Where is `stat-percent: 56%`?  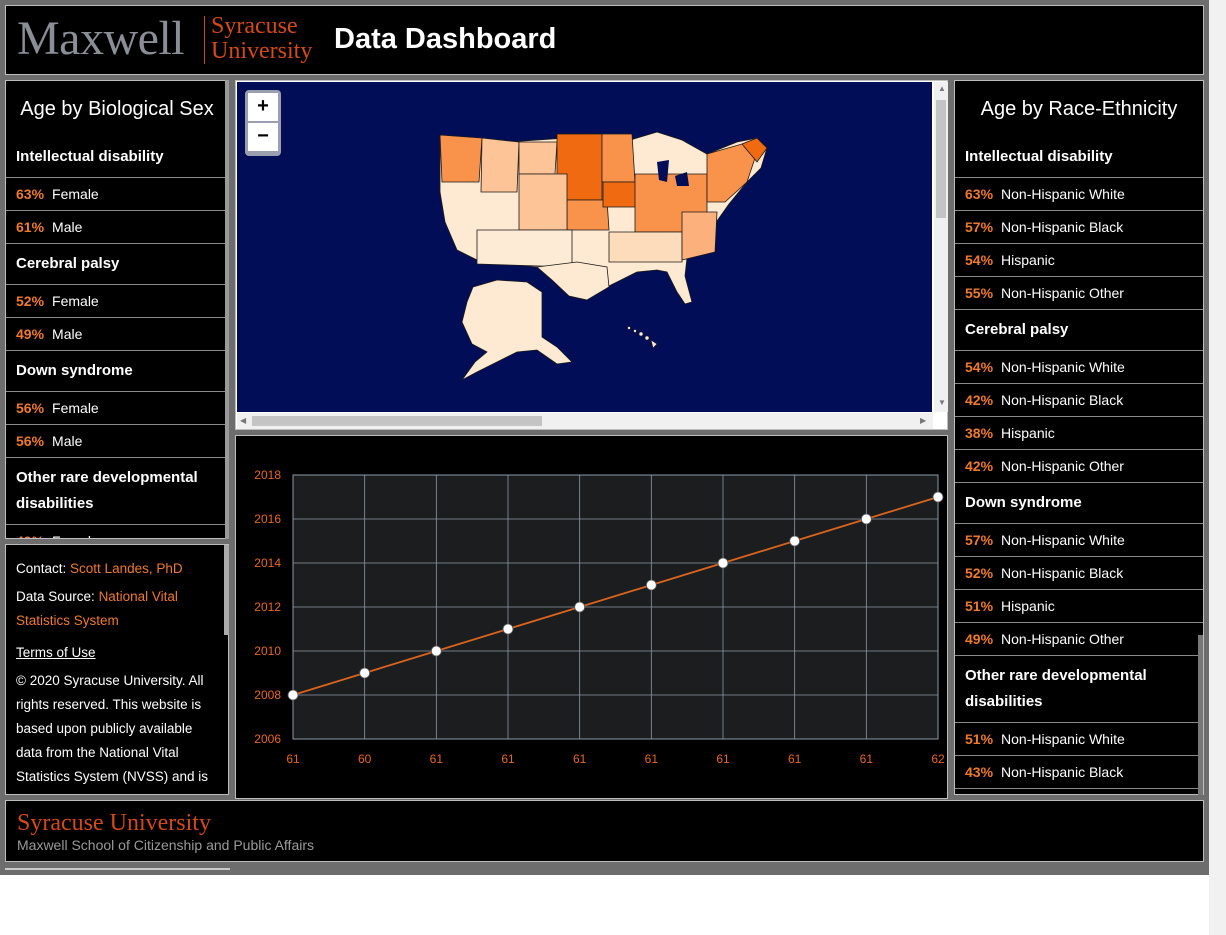
stat-percent: 56% is located at coordinates (30, 441).